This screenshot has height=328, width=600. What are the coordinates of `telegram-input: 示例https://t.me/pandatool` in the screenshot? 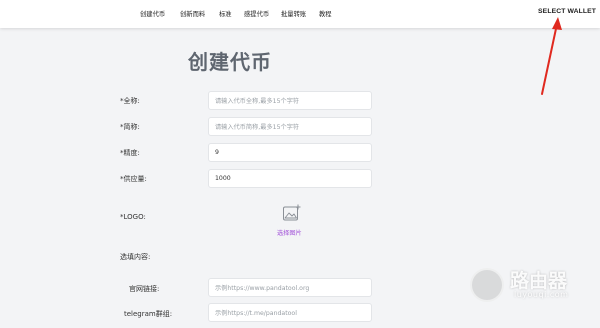 It's located at (290, 312).